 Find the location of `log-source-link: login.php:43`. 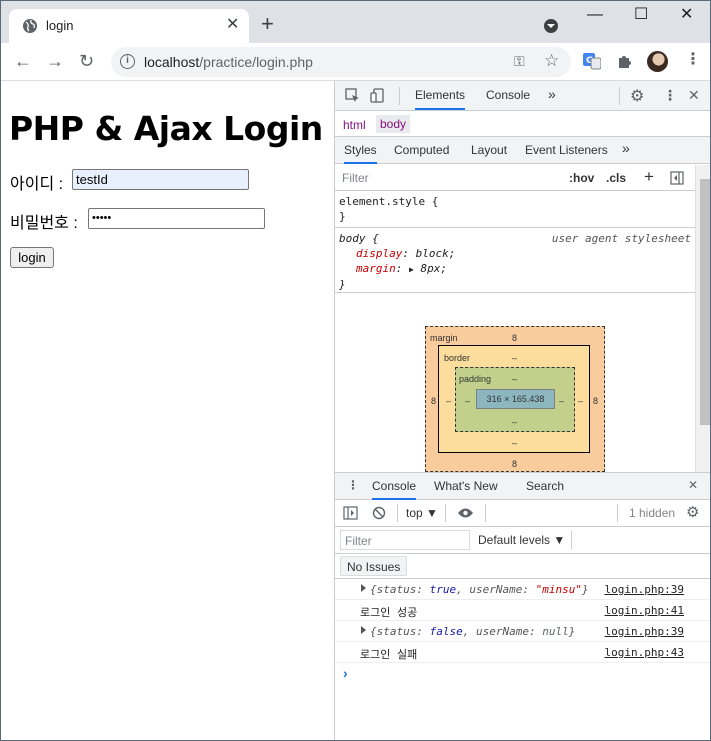

log-source-link: login.php:43 is located at coordinates (644, 652).